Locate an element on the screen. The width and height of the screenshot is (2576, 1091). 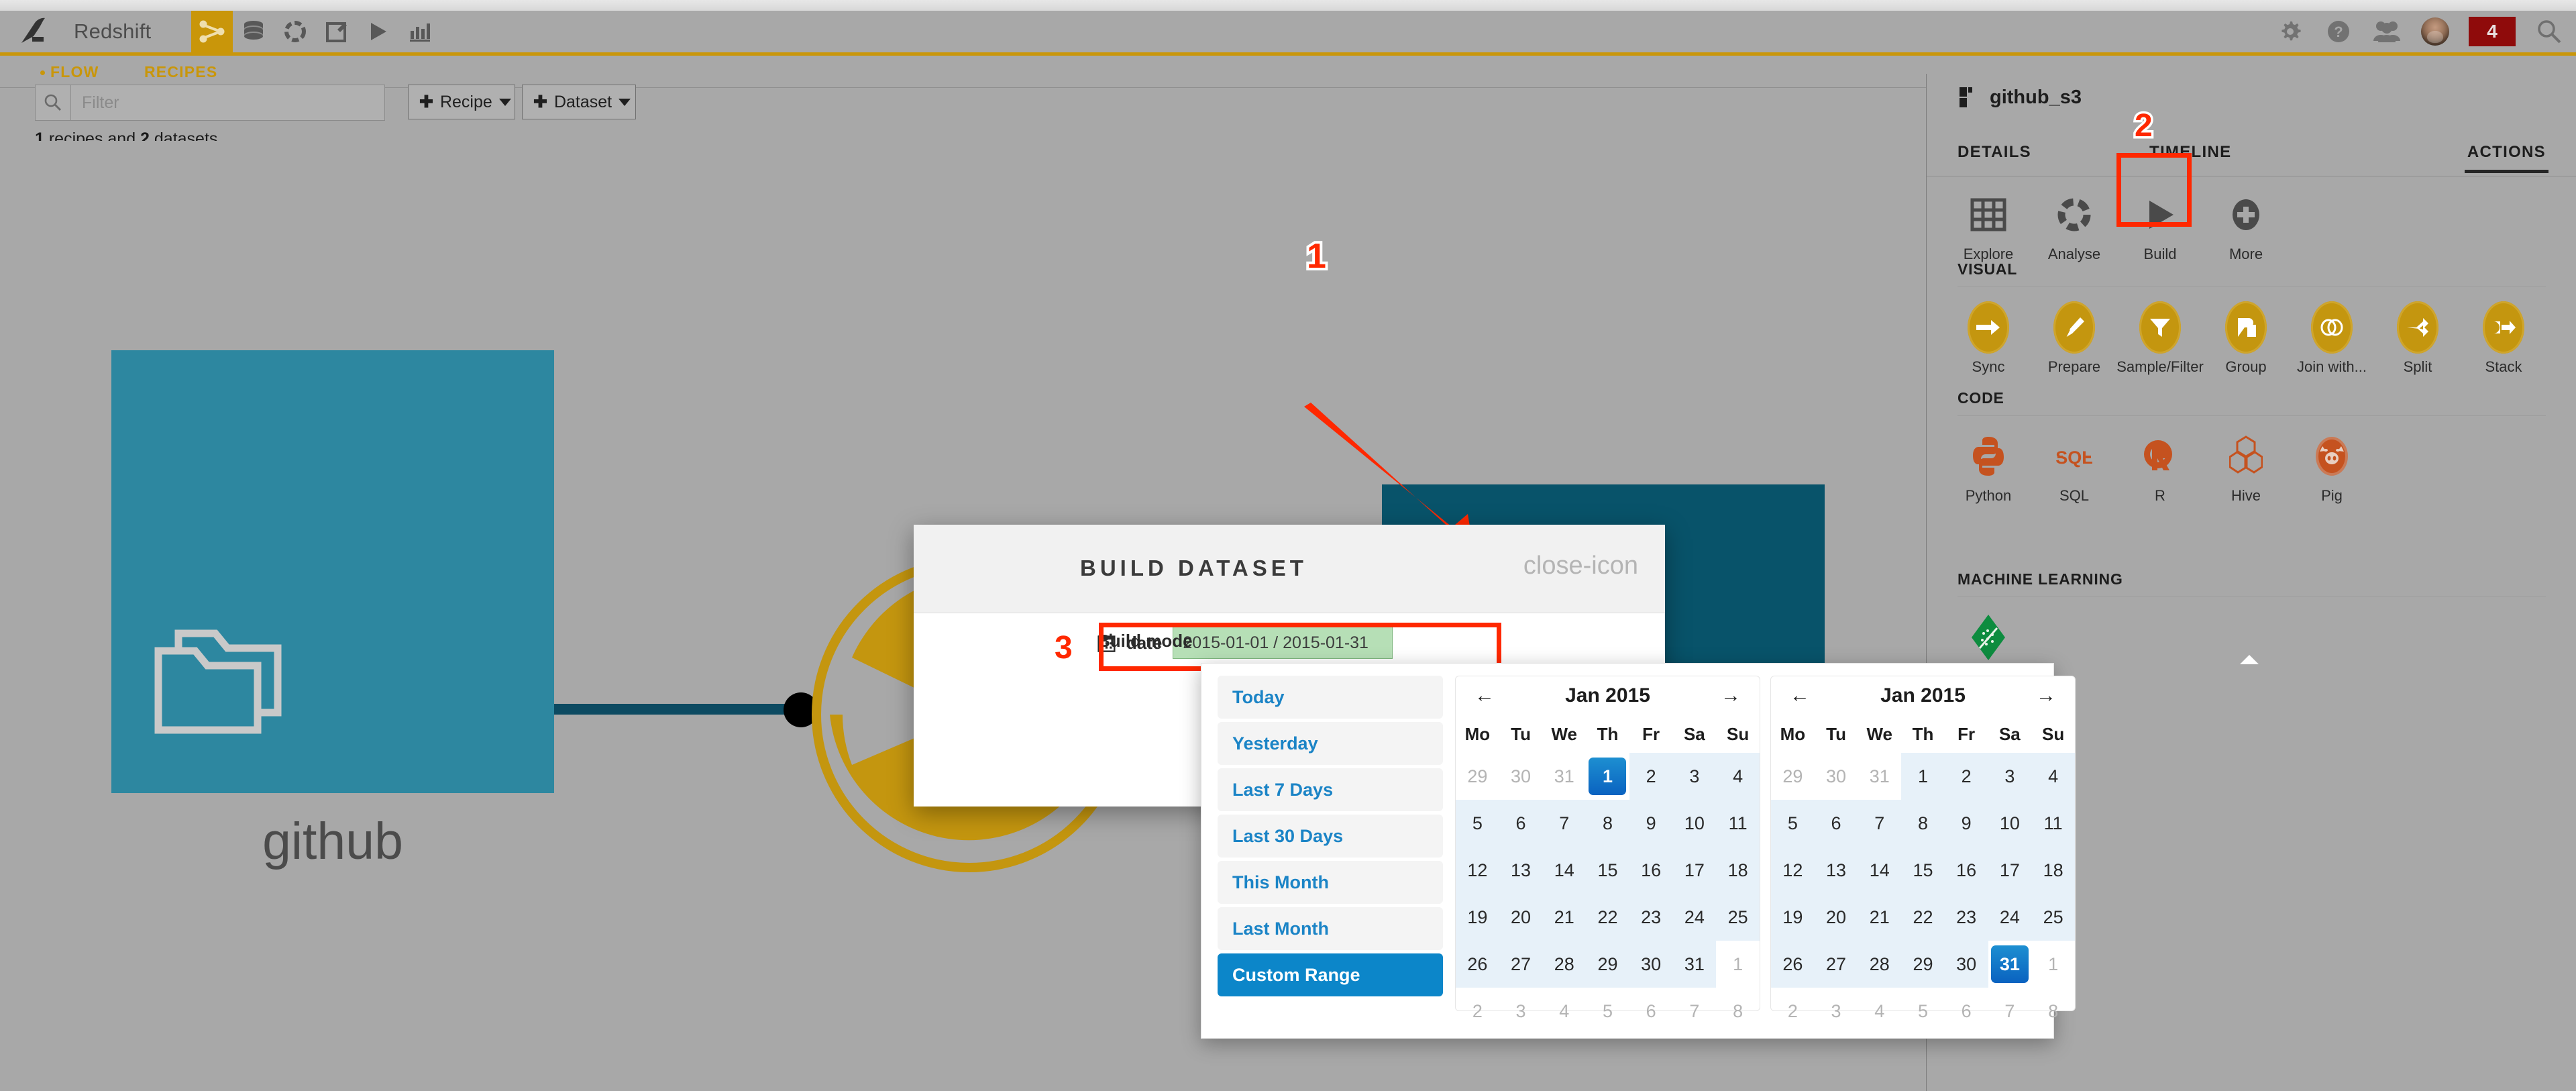
tab-details: DETAILS is located at coordinates (1994, 152).